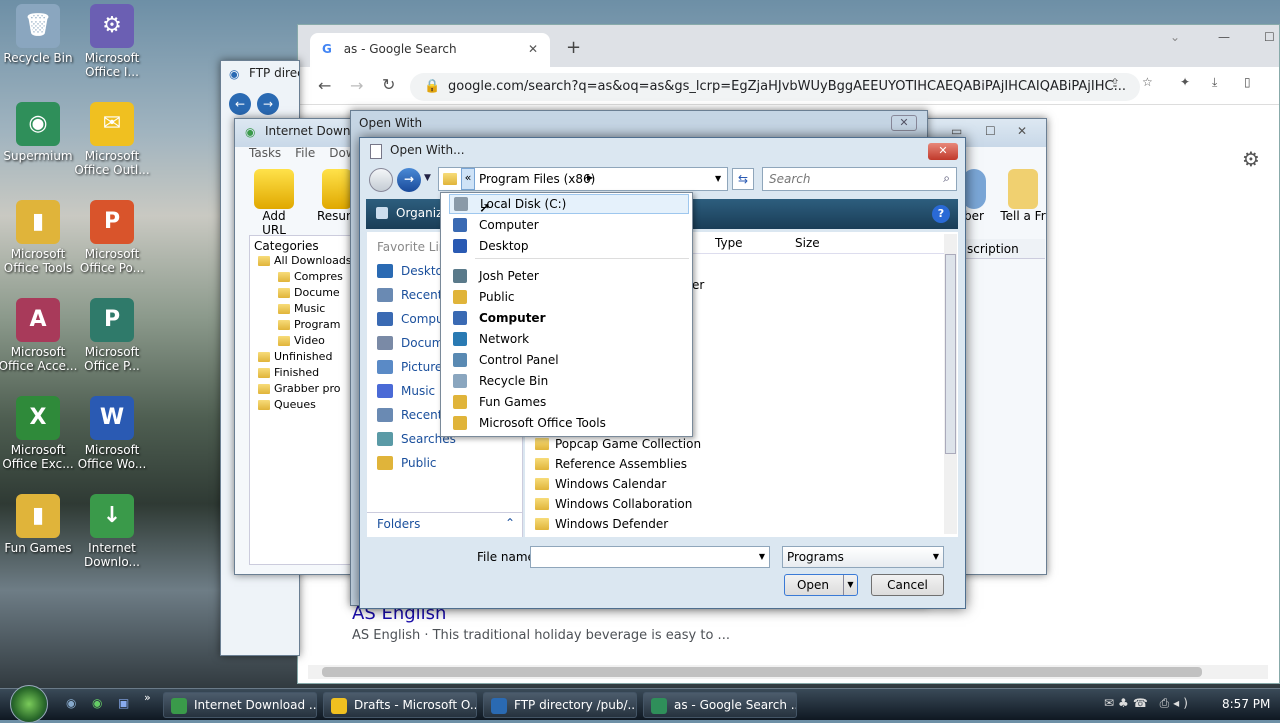 The image size is (1280, 723). What do you see at coordinates (39, 132) in the screenshot?
I see `desktop-icon-supermium: ◉ Supermium` at bounding box center [39, 132].